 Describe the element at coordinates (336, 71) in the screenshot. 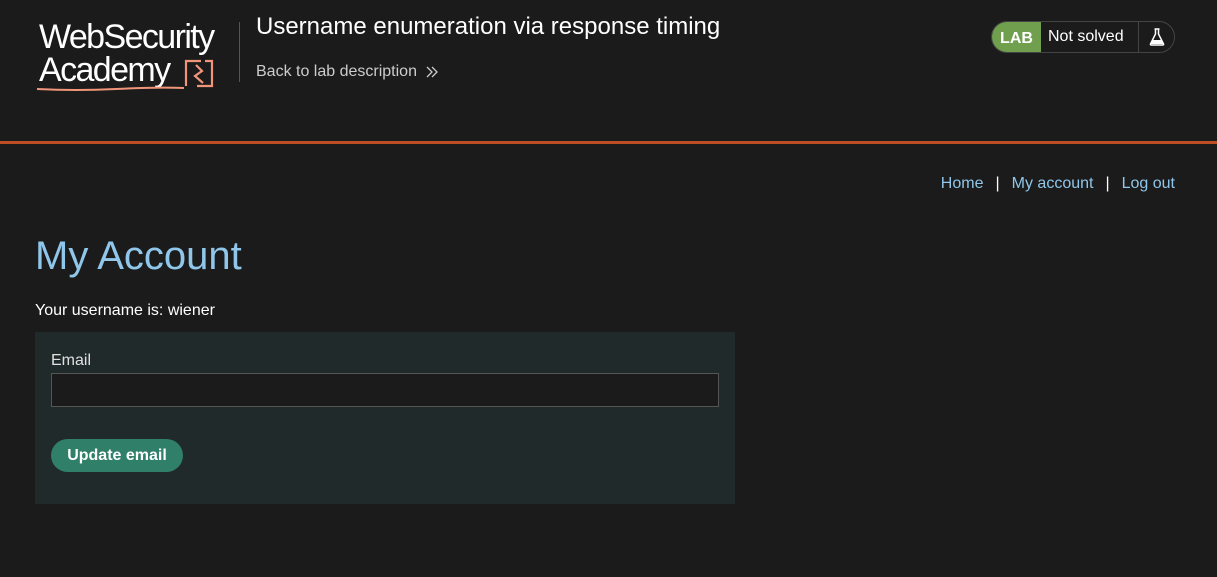

I see `back-link-label: Back to lab description` at that location.